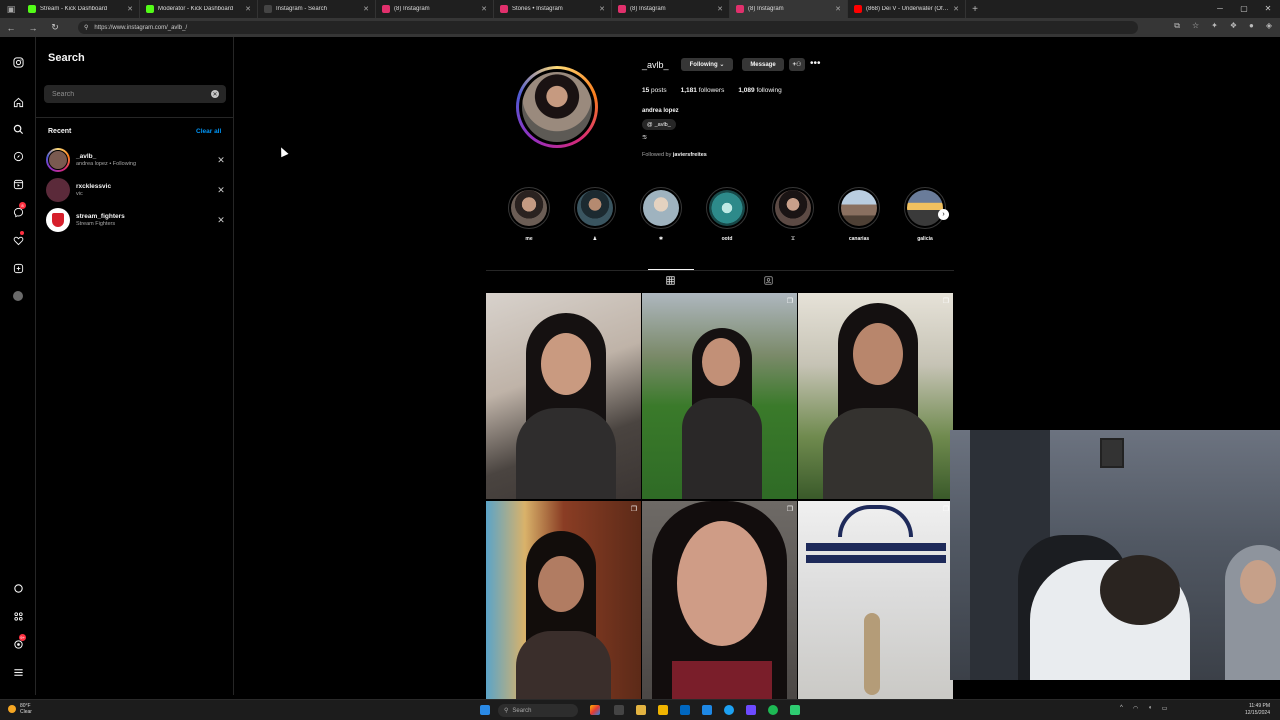 Image resolution: width=1280 pixels, height=720 pixels. Describe the element at coordinates (1257, 710) in the screenshot. I see `clock: 11:49 PM 12/15/2024` at that location.